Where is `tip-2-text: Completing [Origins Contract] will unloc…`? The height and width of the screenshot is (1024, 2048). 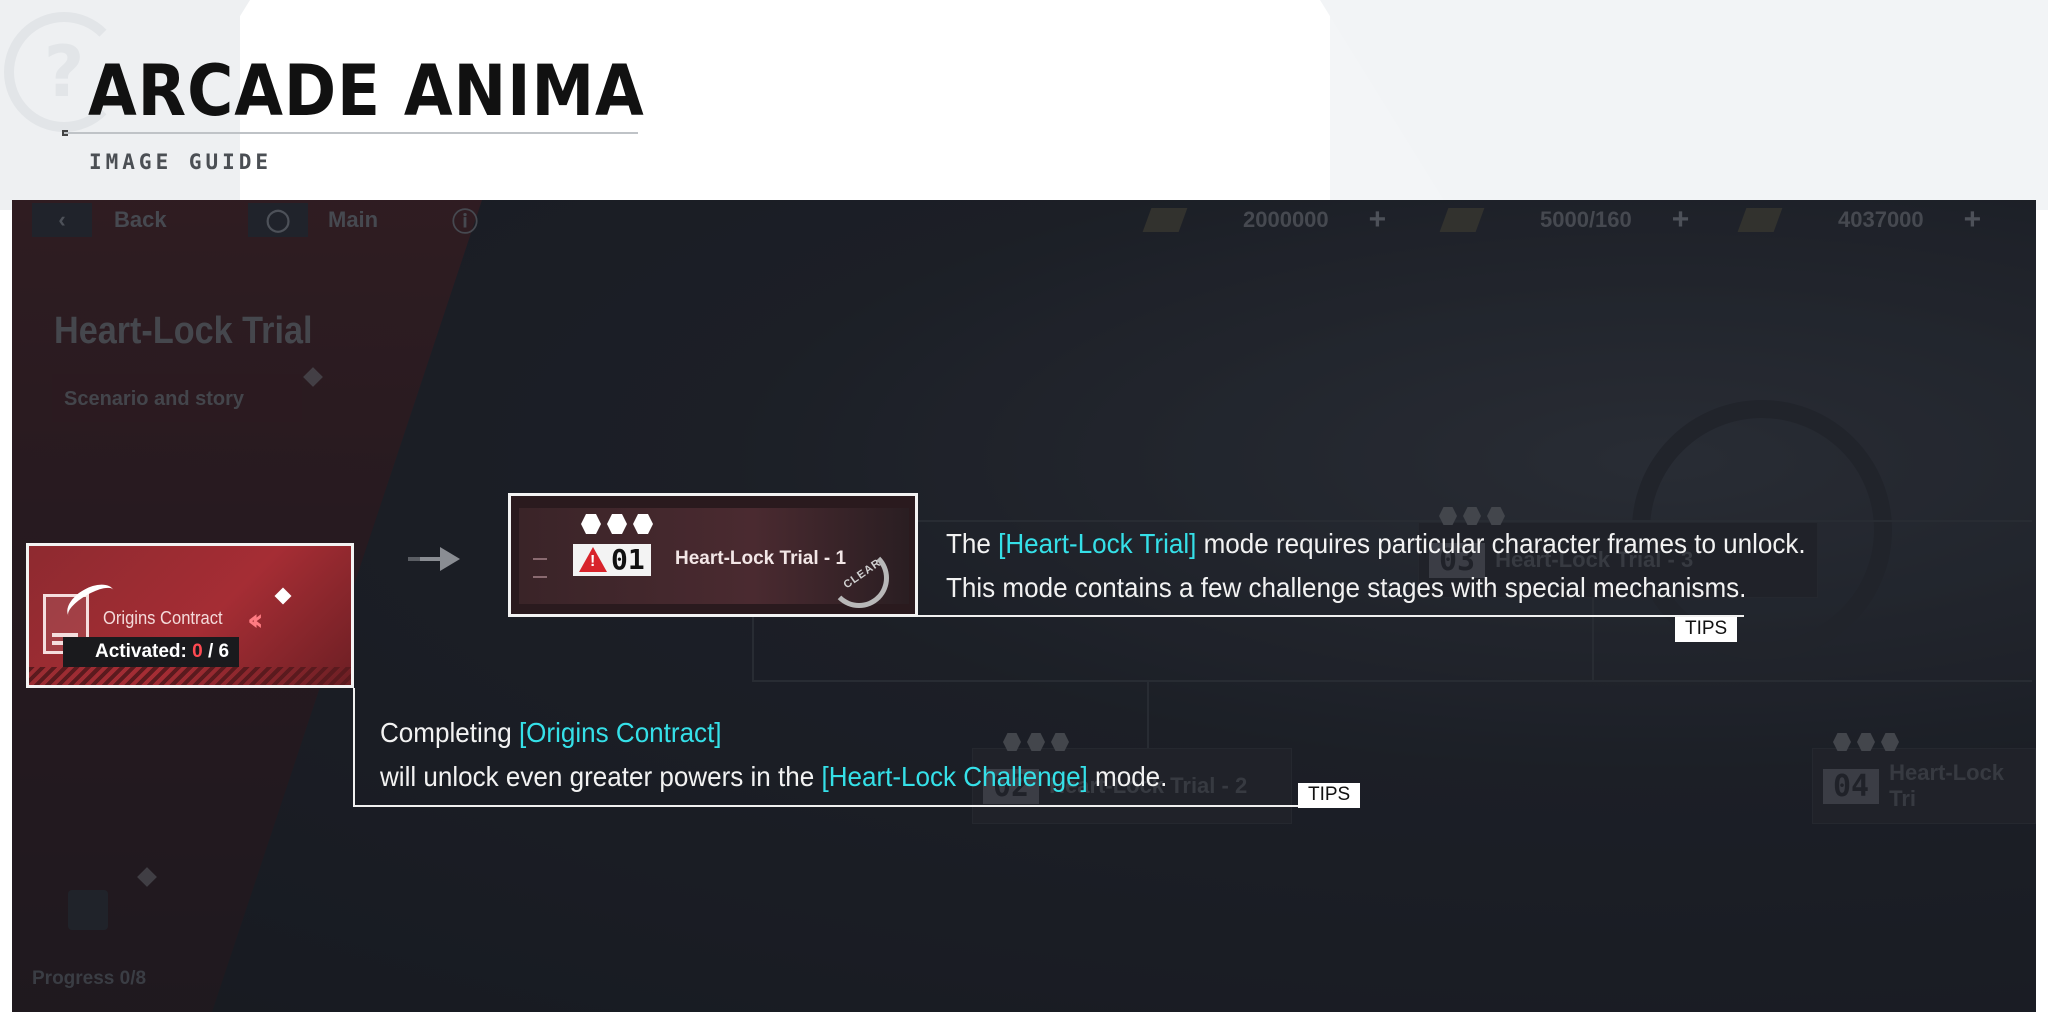 tip-2-text: Completing [Origins Contract] will unloc… is located at coordinates (773, 755).